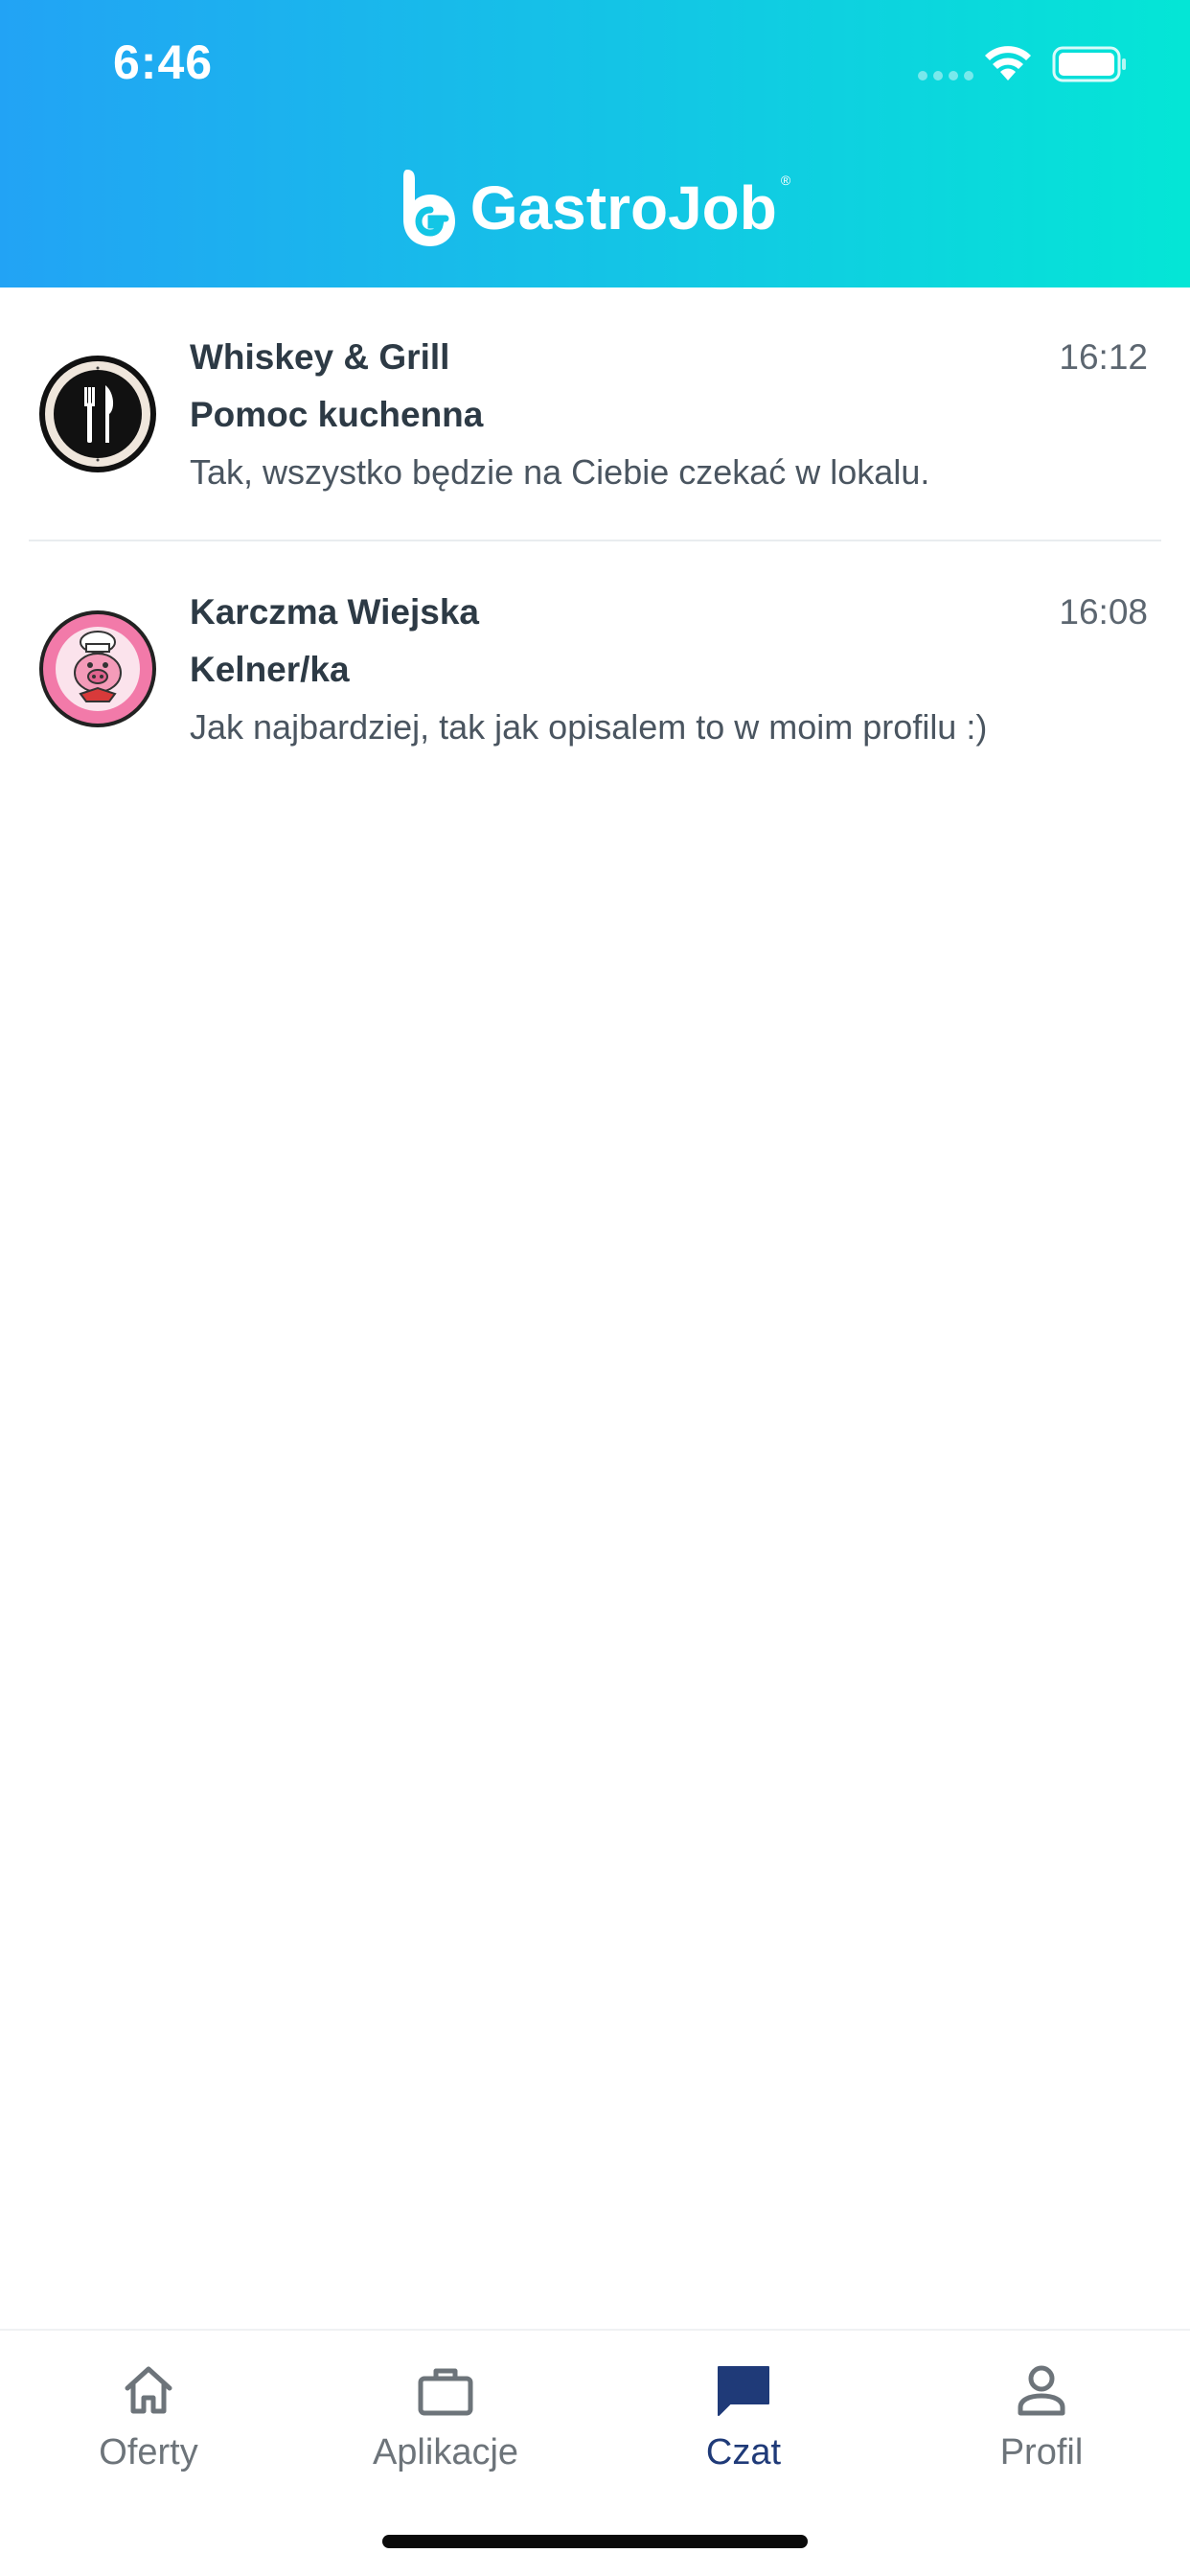  I want to click on tab-oferty: Oferty, so click(148, 2416).